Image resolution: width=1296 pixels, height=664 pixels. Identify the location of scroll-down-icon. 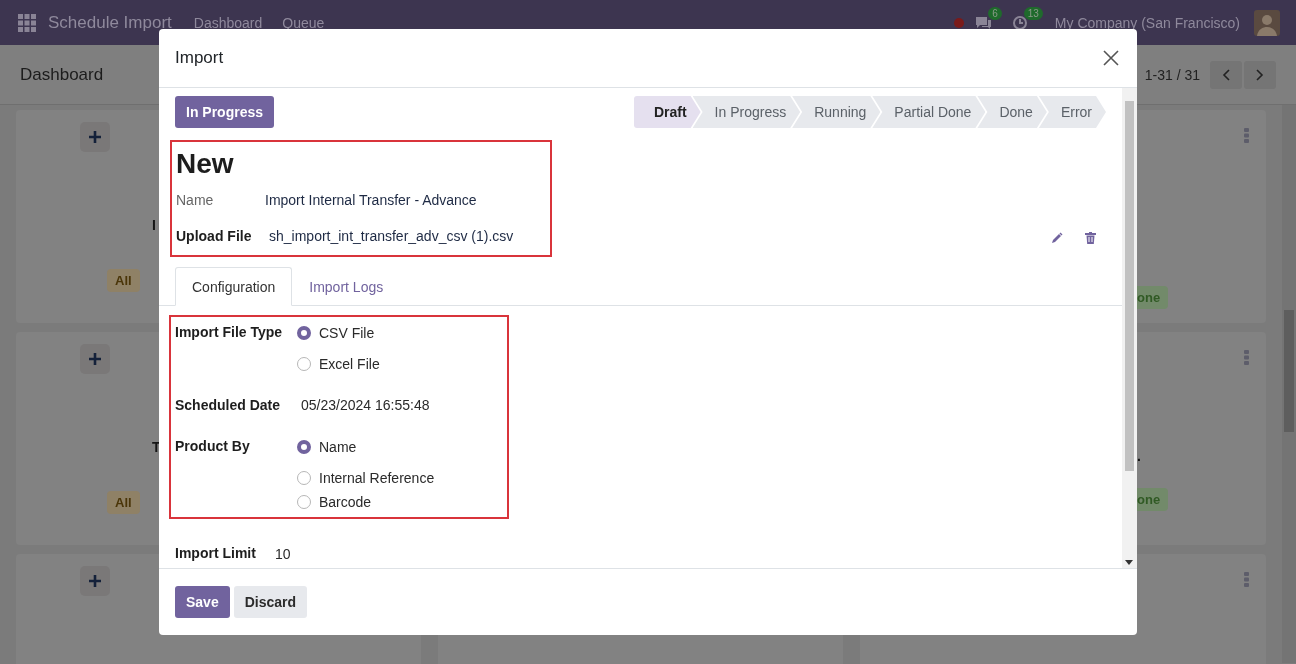
(1129, 562).